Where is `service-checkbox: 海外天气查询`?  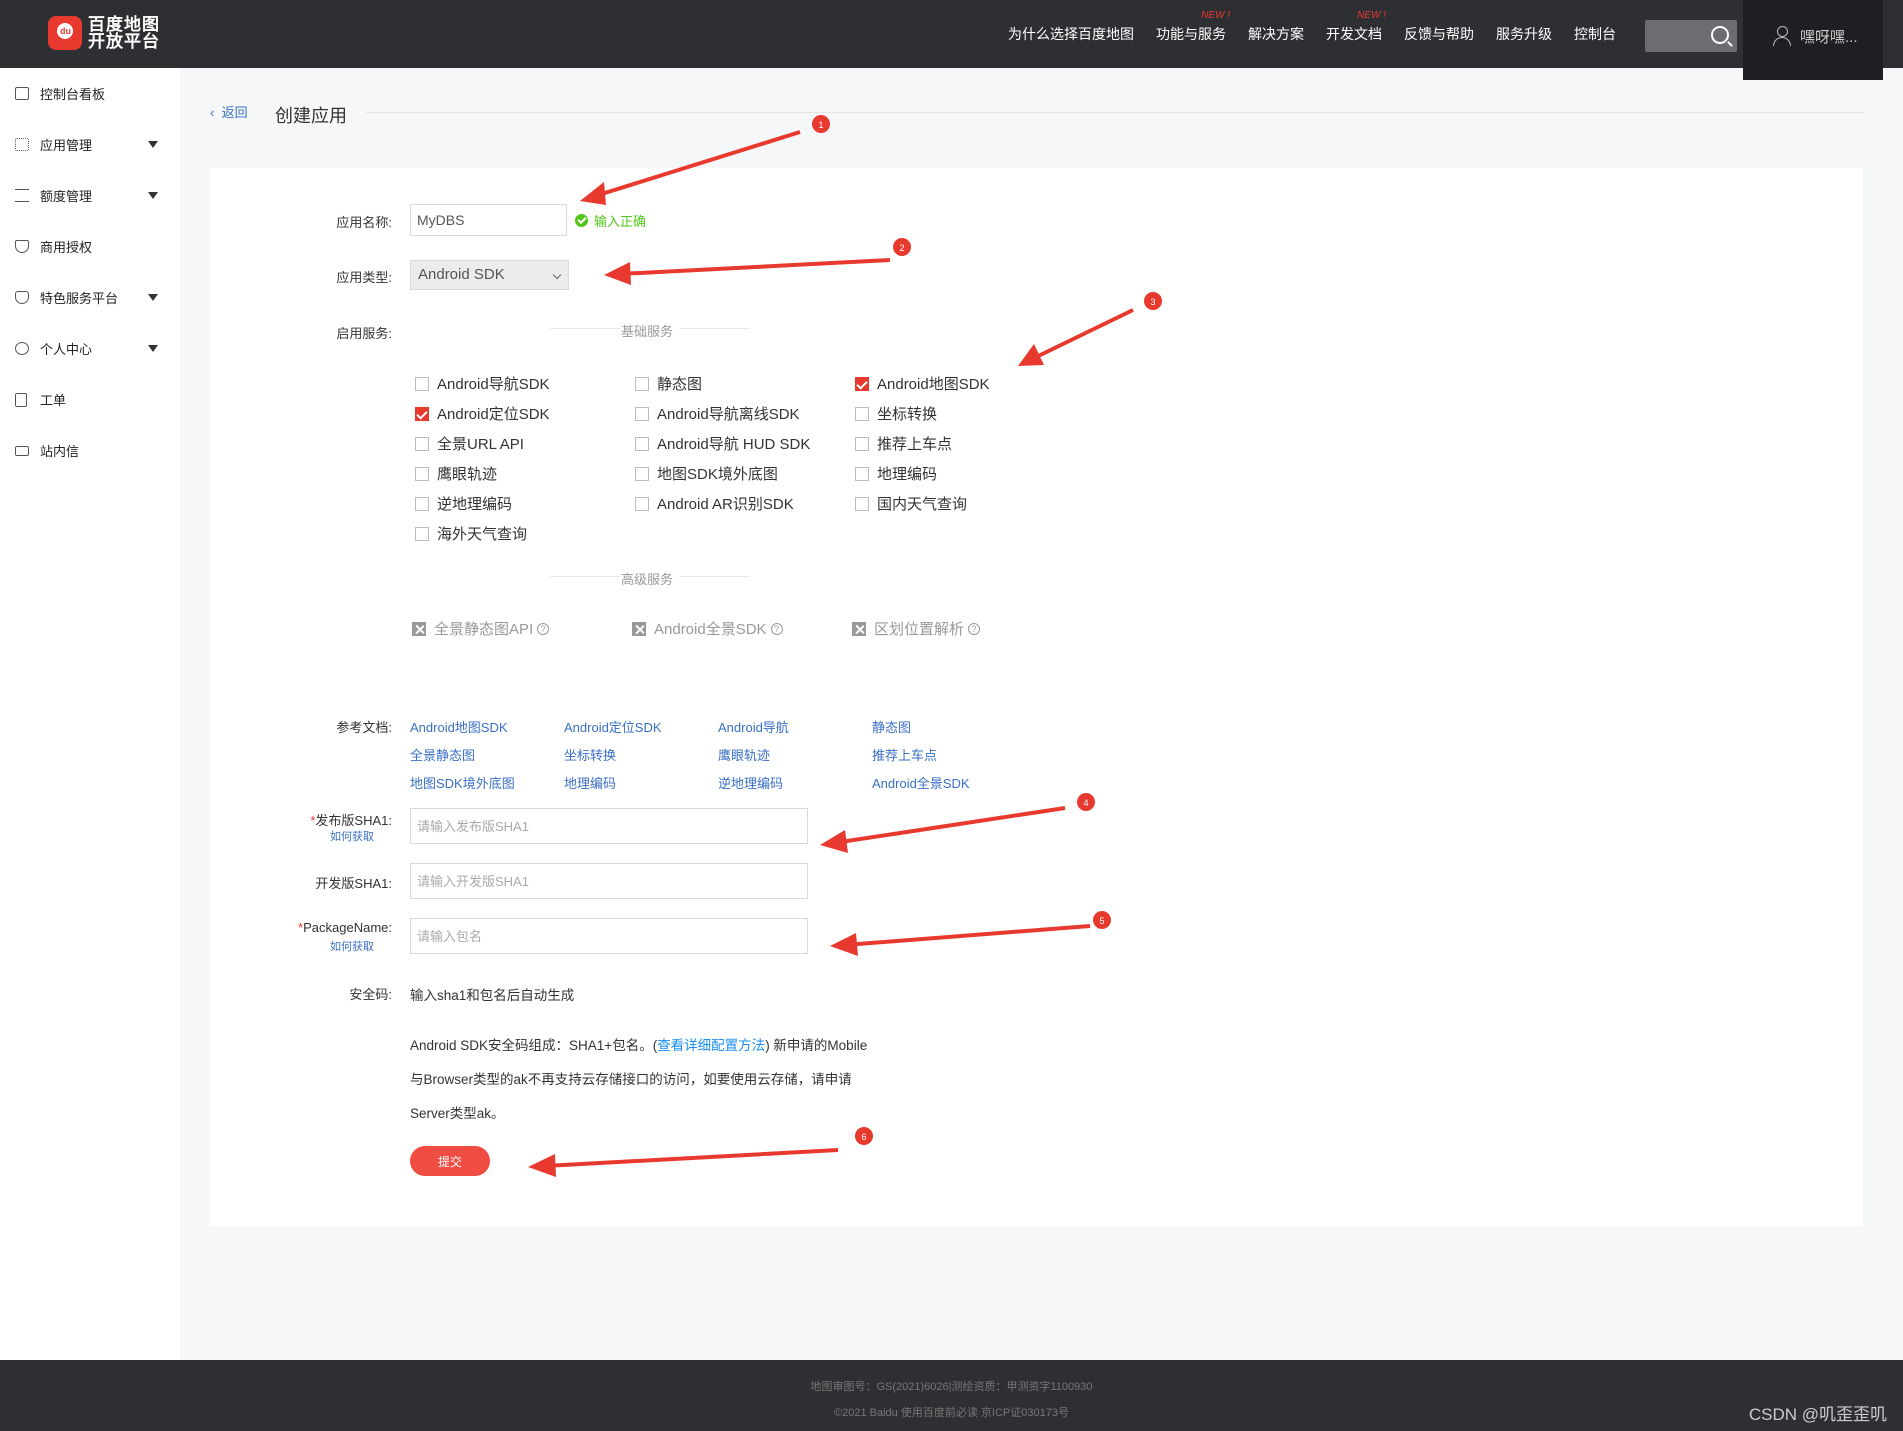 service-checkbox: 海外天气查询 is located at coordinates (471, 533).